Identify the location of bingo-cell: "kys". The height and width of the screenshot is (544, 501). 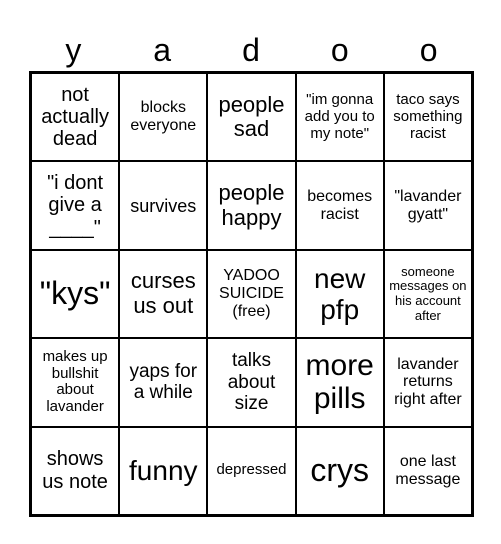
(75, 294).